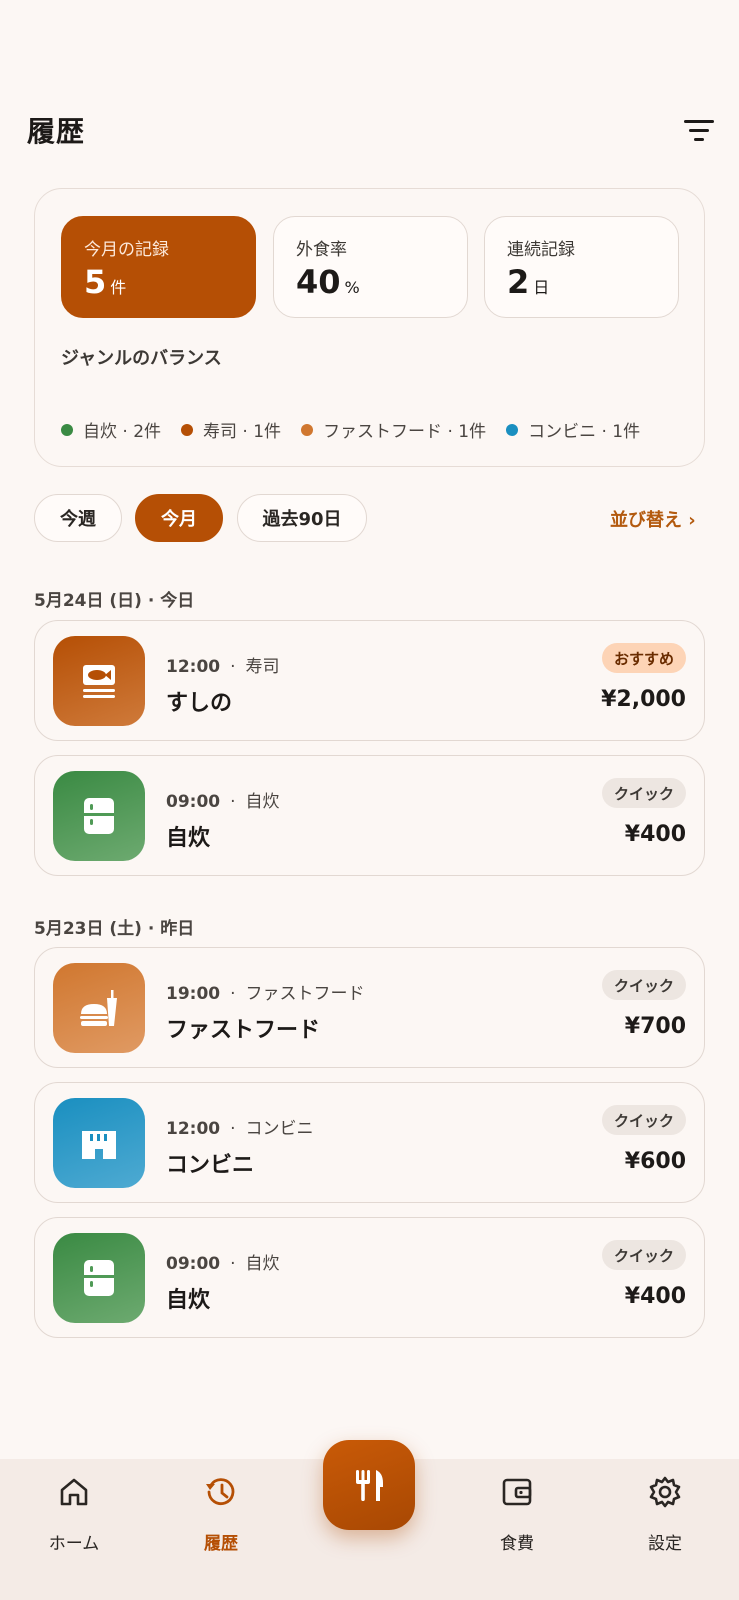 This screenshot has width=739, height=1600. I want to click on date-header: 5月24日 (日) · 今日, so click(114, 601).